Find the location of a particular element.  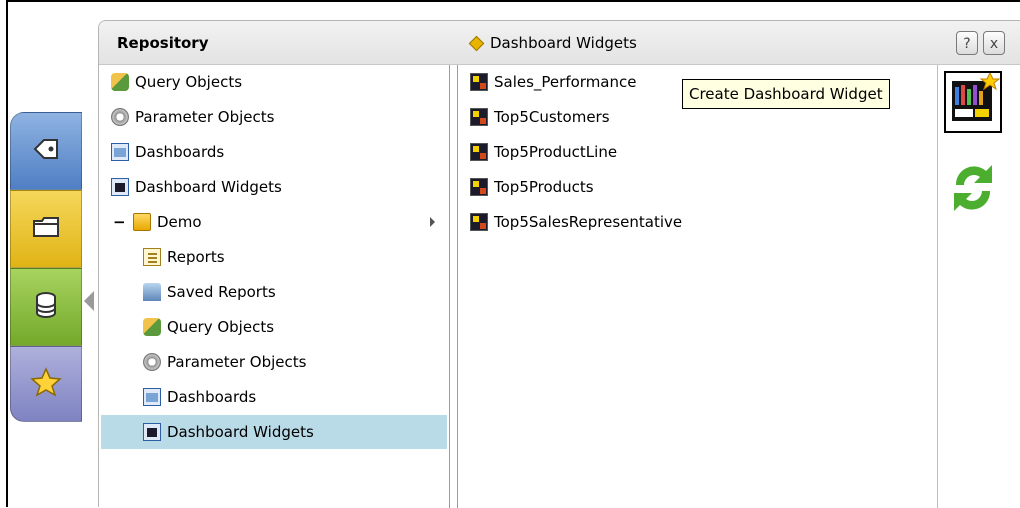

tree-item: Dashboard Widgets is located at coordinates (196, 187).